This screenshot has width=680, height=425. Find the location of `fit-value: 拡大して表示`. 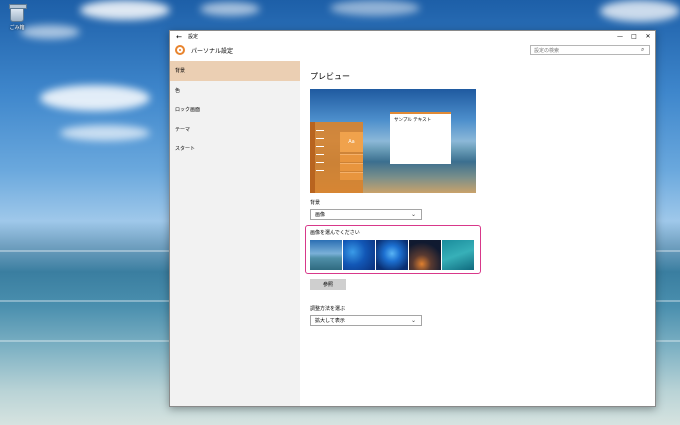

fit-value: 拡大して表示 is located at coordinates (330, 321).